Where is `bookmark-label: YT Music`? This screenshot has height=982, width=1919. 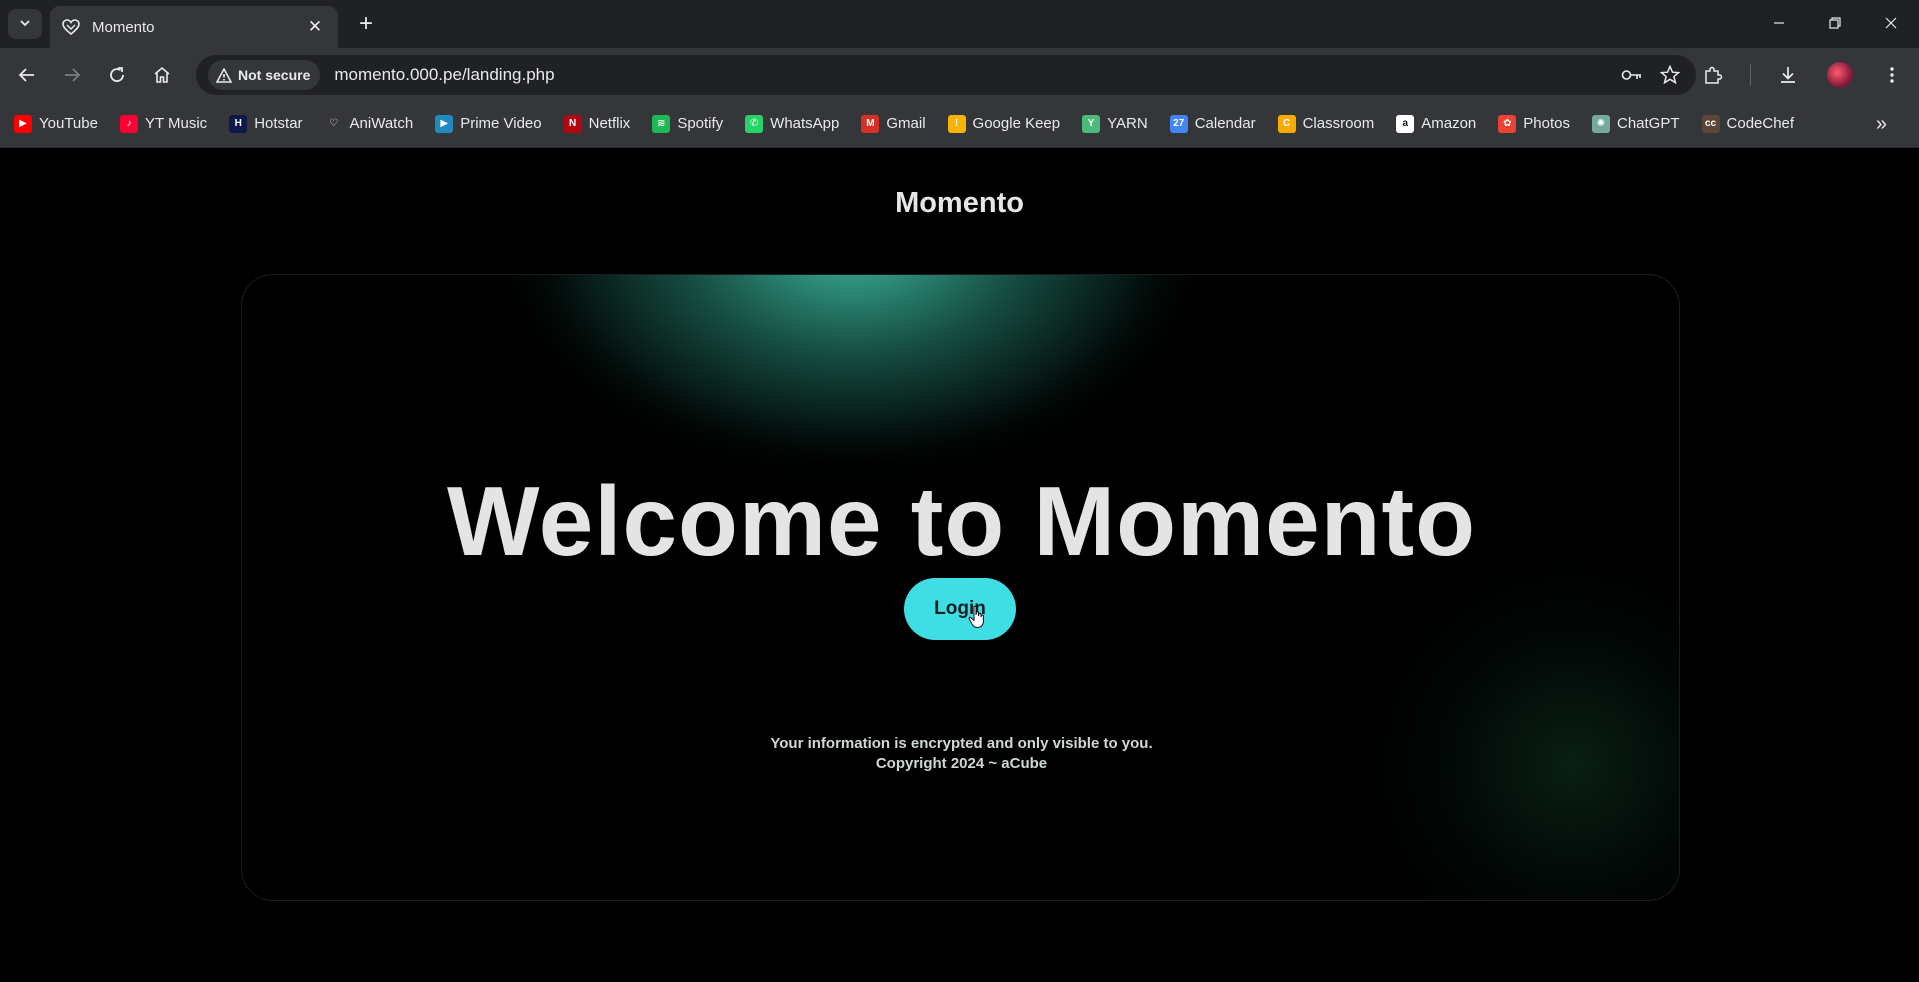 bookmark-label: YT Music is located at coordinates (176, 123).